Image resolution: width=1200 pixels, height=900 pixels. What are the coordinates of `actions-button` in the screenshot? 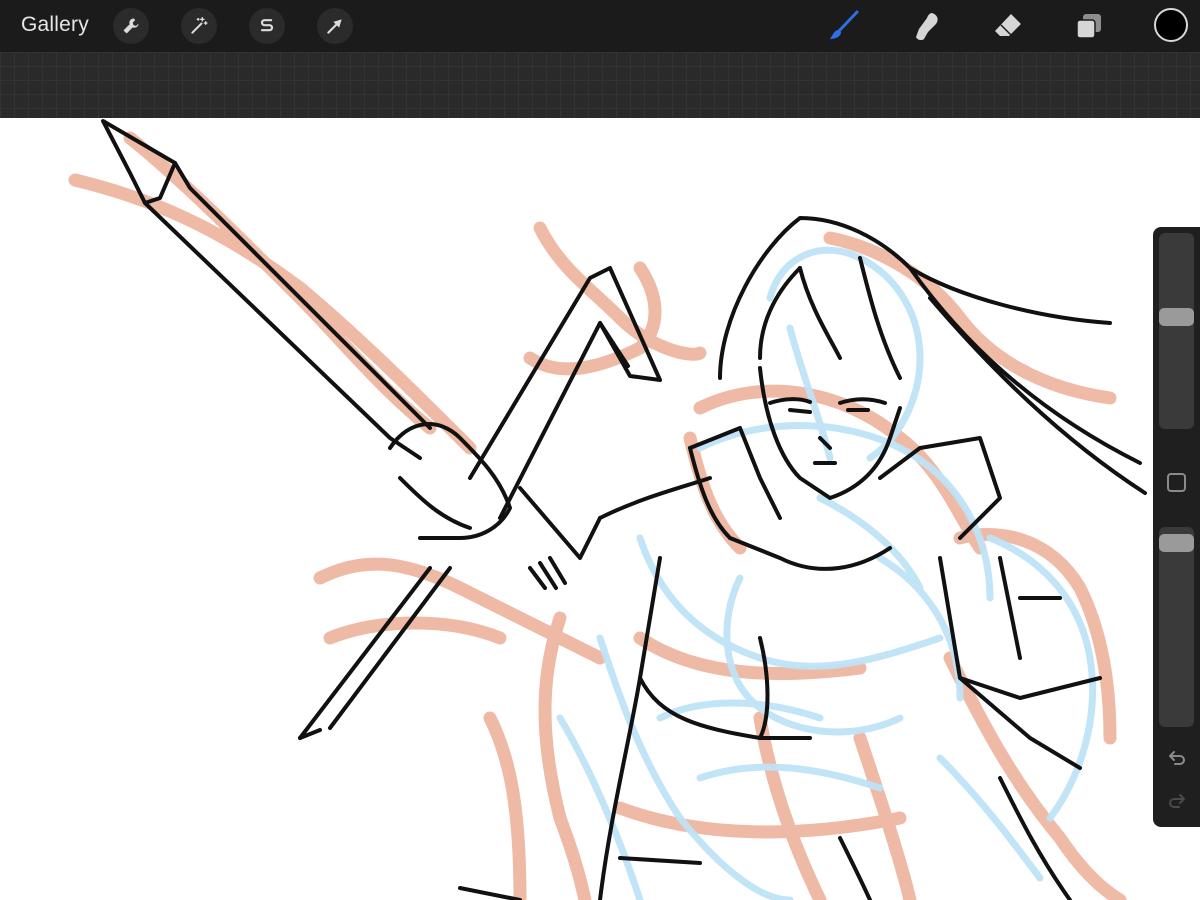 It's located at (131, 26).